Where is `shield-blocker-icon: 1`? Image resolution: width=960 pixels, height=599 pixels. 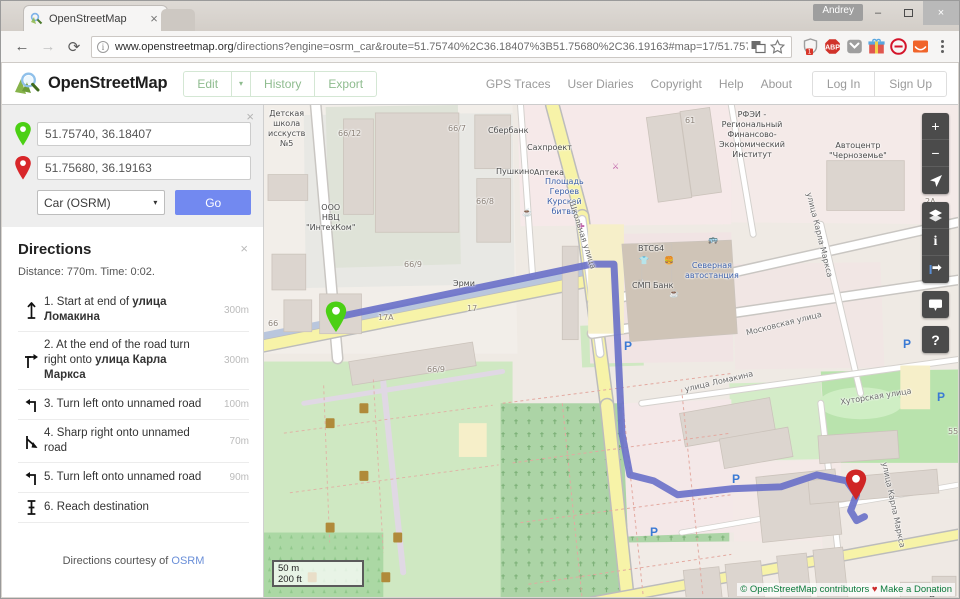 shield-blocker-icon: 1 is located at coordinates (810, 46).